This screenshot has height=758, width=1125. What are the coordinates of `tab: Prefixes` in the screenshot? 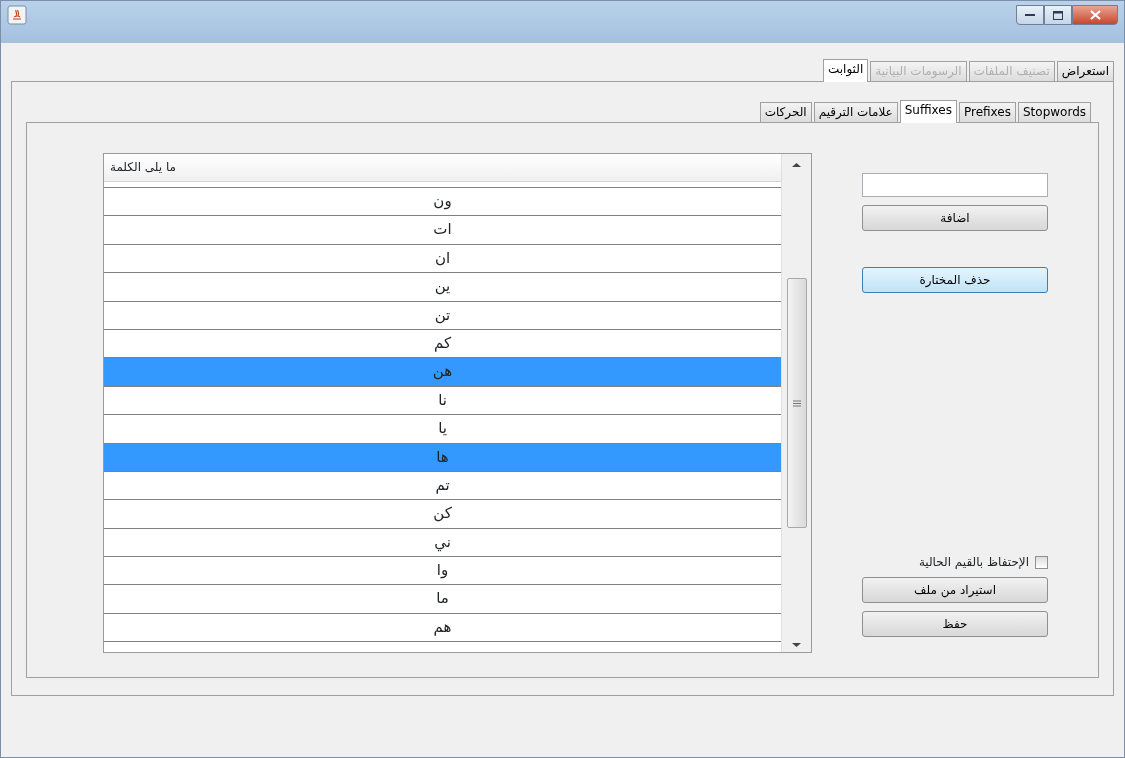 It's located at (987, 112).